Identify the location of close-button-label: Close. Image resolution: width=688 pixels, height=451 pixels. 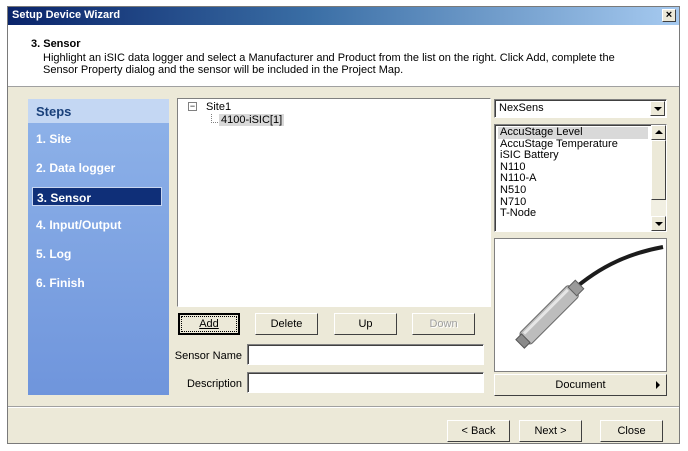
(631, 431).